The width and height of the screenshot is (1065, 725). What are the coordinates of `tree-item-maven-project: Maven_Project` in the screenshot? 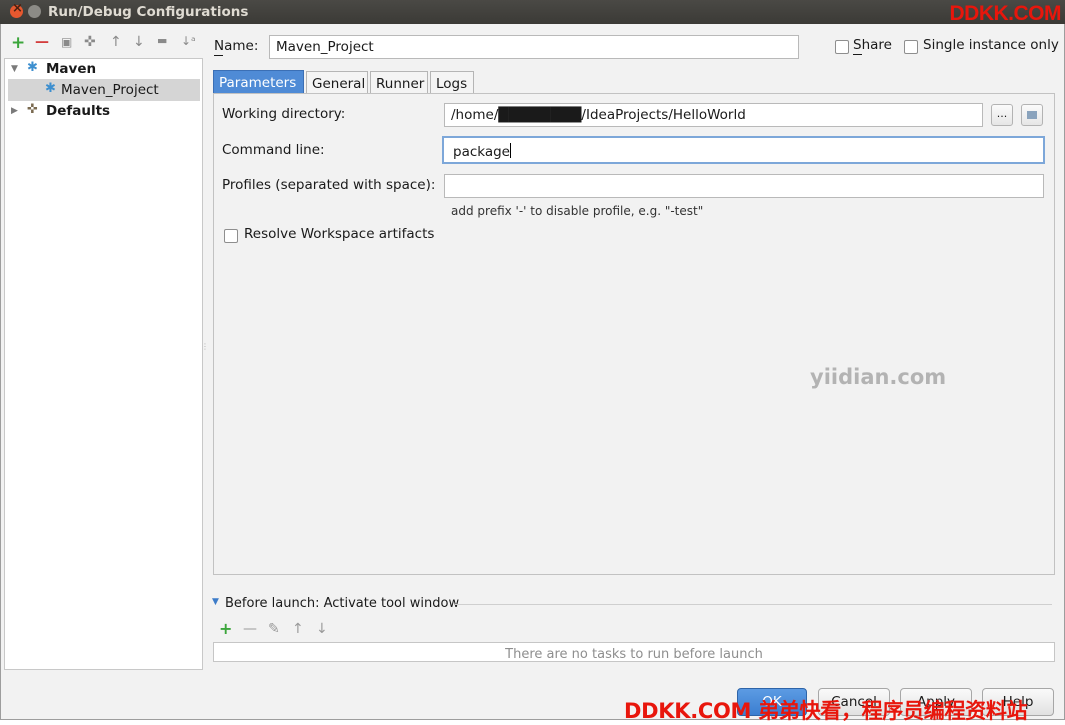 It's located at (110, 90).